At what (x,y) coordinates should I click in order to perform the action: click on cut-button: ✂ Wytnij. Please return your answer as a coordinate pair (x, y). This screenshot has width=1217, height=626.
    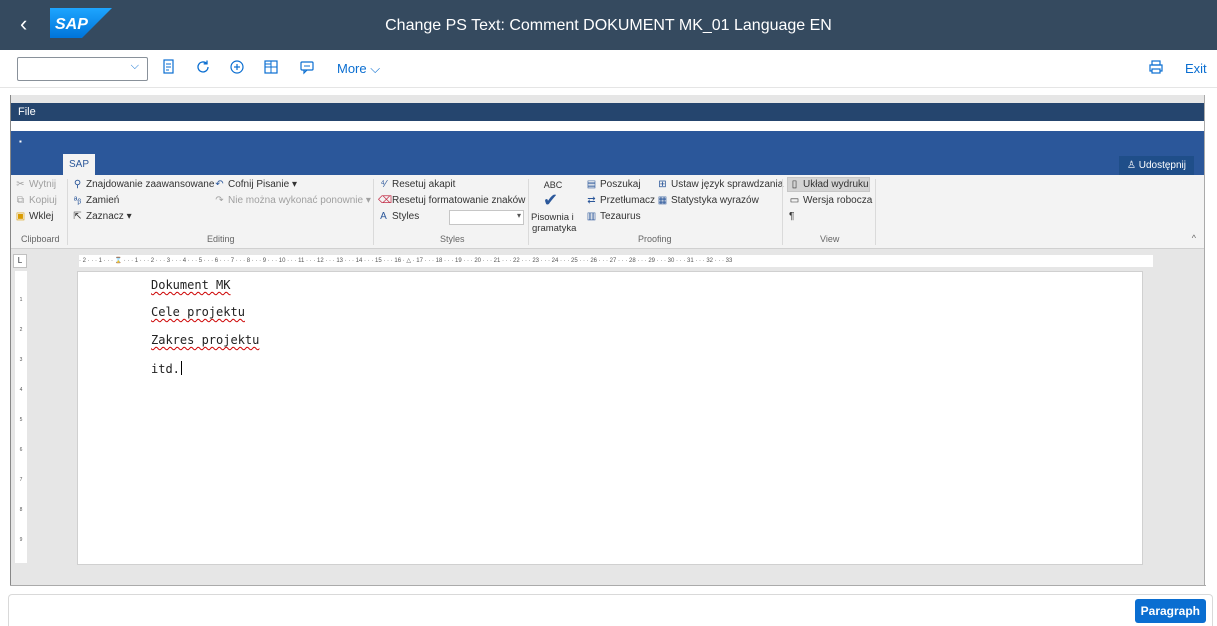
    Looking at the image, I should click on (35, 185).